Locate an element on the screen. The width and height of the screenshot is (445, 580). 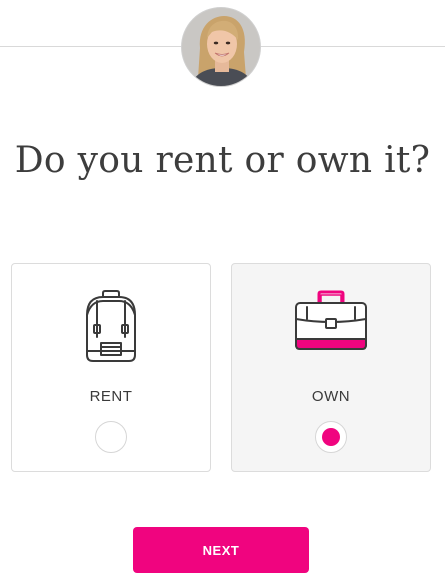
page-title: Do you rent or own it? is located at coordinates (222, 160).